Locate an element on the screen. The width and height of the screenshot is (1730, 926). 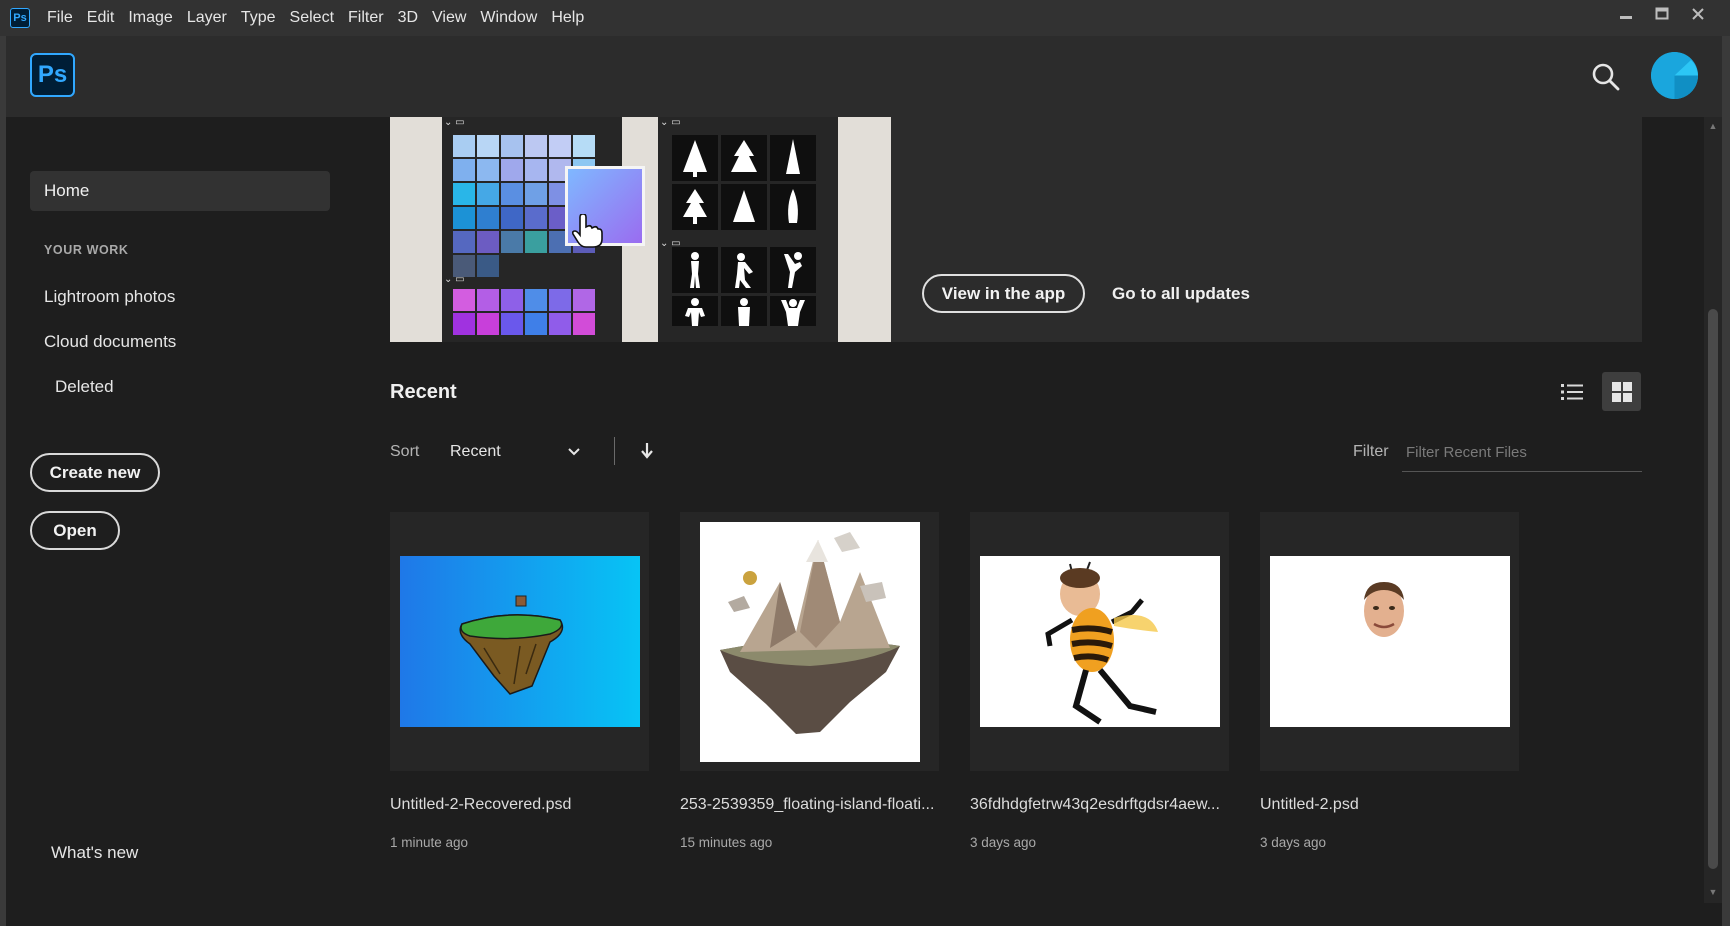
go-to-all-updates-link: Go to all updates is located at coordinates (1181, 294).